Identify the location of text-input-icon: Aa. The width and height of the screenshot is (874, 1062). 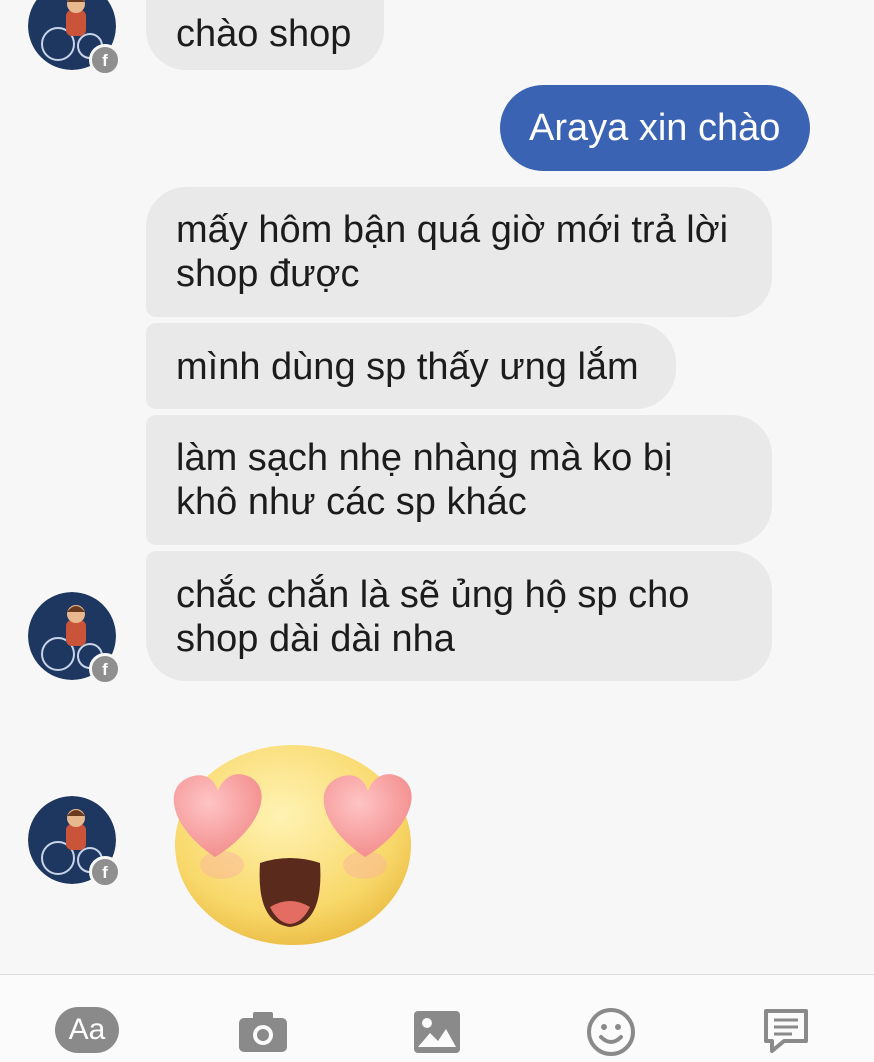
(87, 1029).